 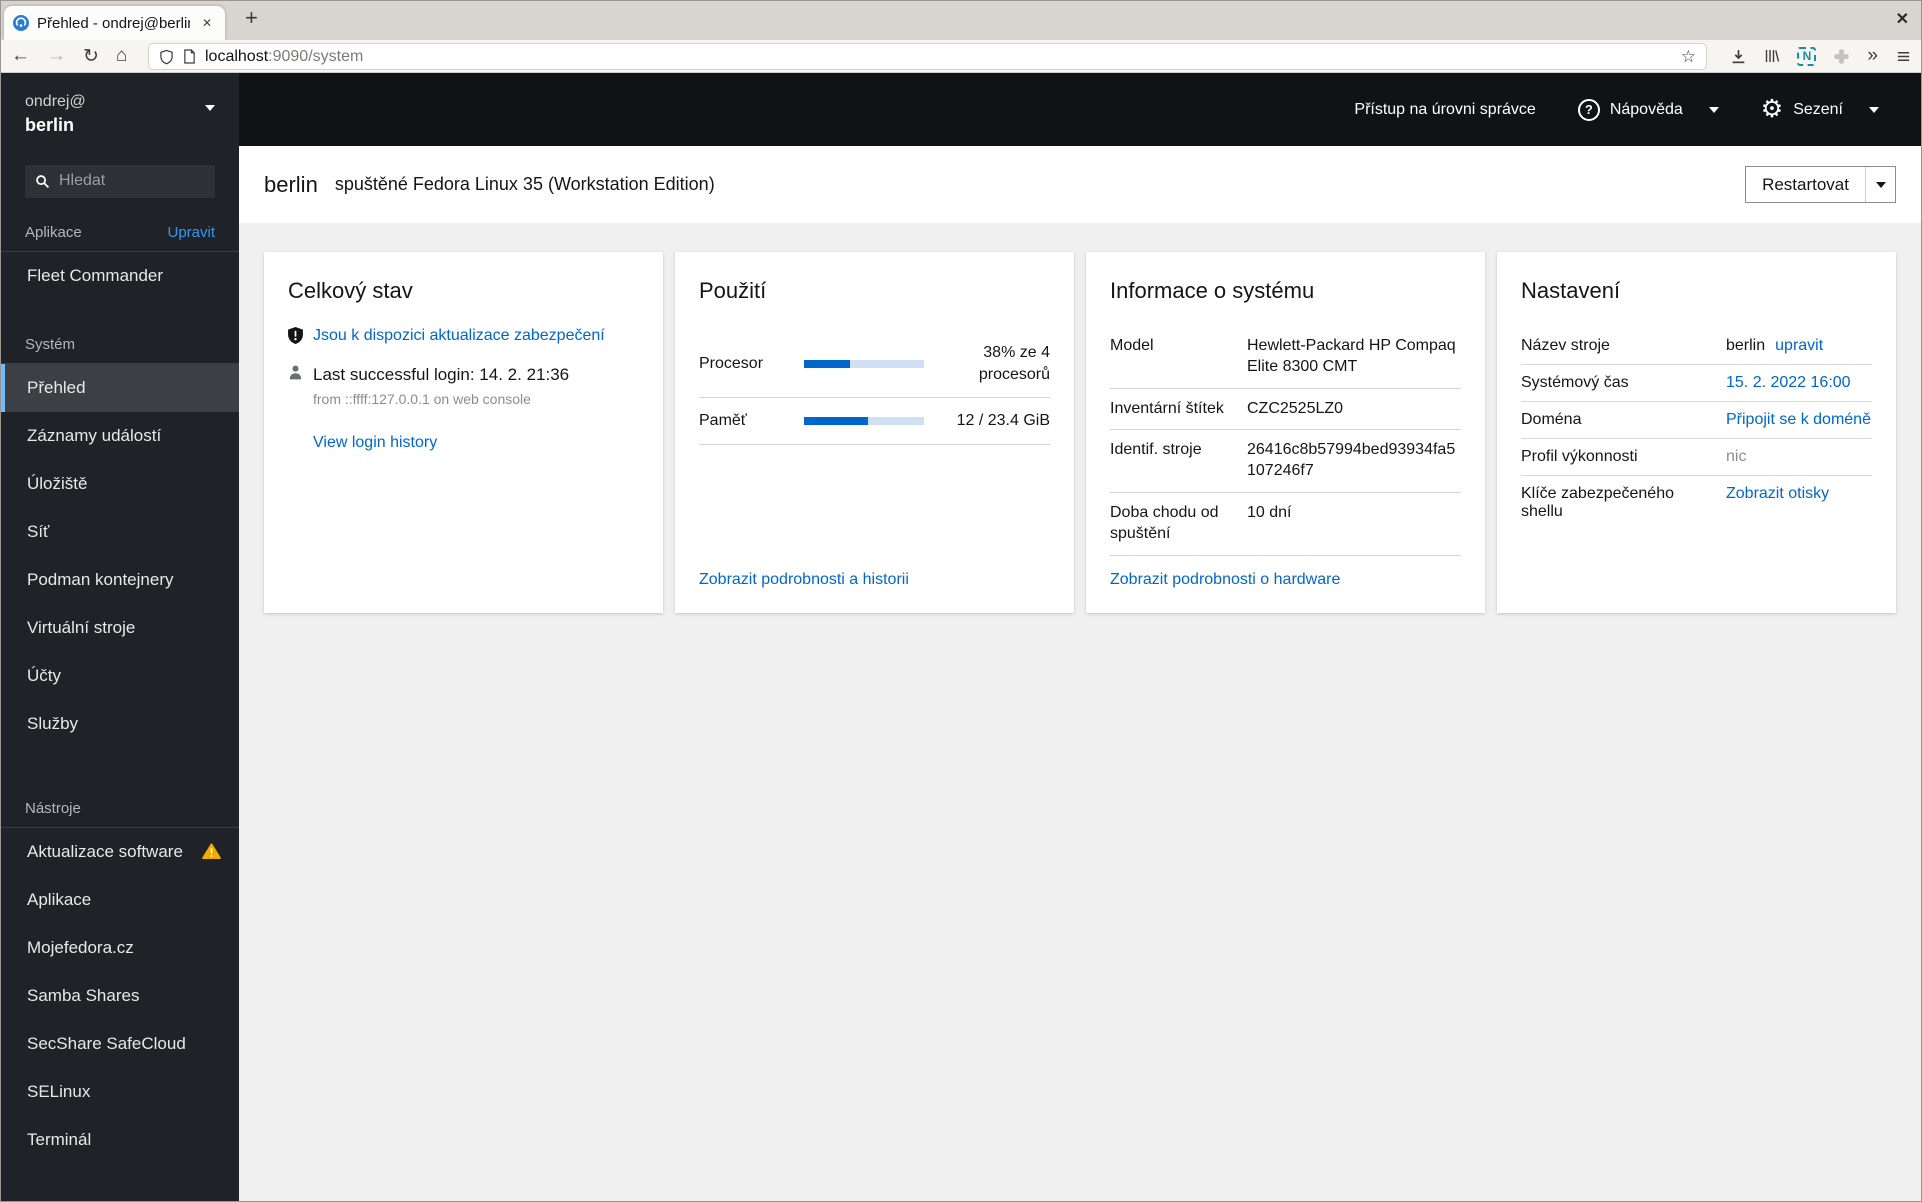 What do you see at coordinates (83, 995) in the screenshot?
I see `sidebar-item-label: Samba Shares` at bounding box center [83, 995].